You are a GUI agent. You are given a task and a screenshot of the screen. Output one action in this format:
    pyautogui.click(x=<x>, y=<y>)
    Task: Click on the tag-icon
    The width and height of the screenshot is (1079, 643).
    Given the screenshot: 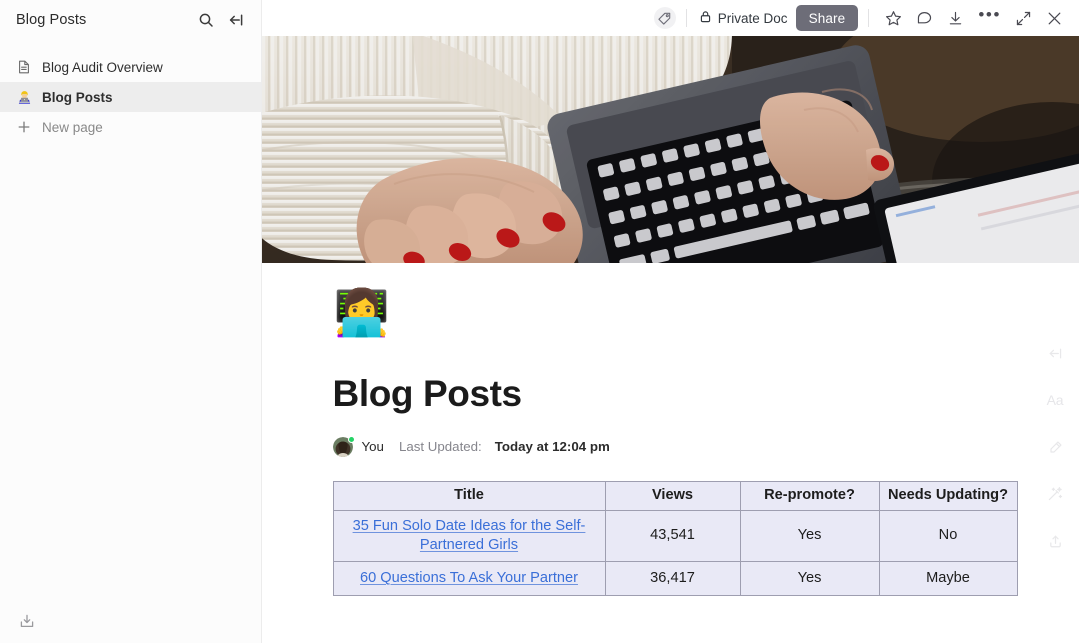 What is the action you would take?
    pyautogui.click(x=664, y=18)
    